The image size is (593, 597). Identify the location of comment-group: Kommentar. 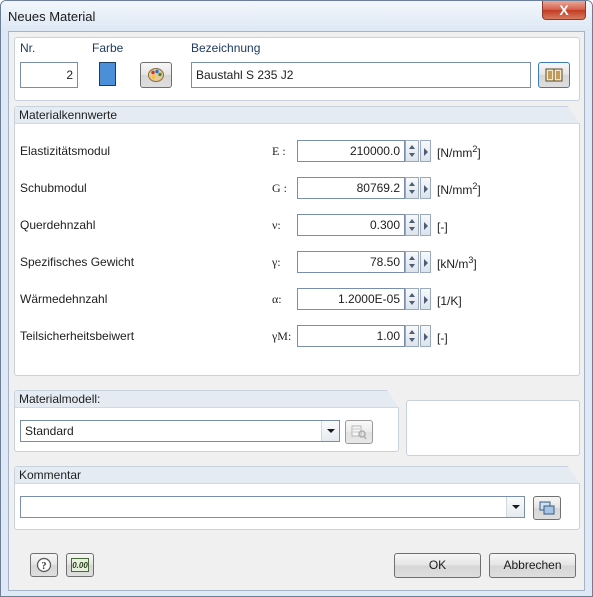
(297, 498).